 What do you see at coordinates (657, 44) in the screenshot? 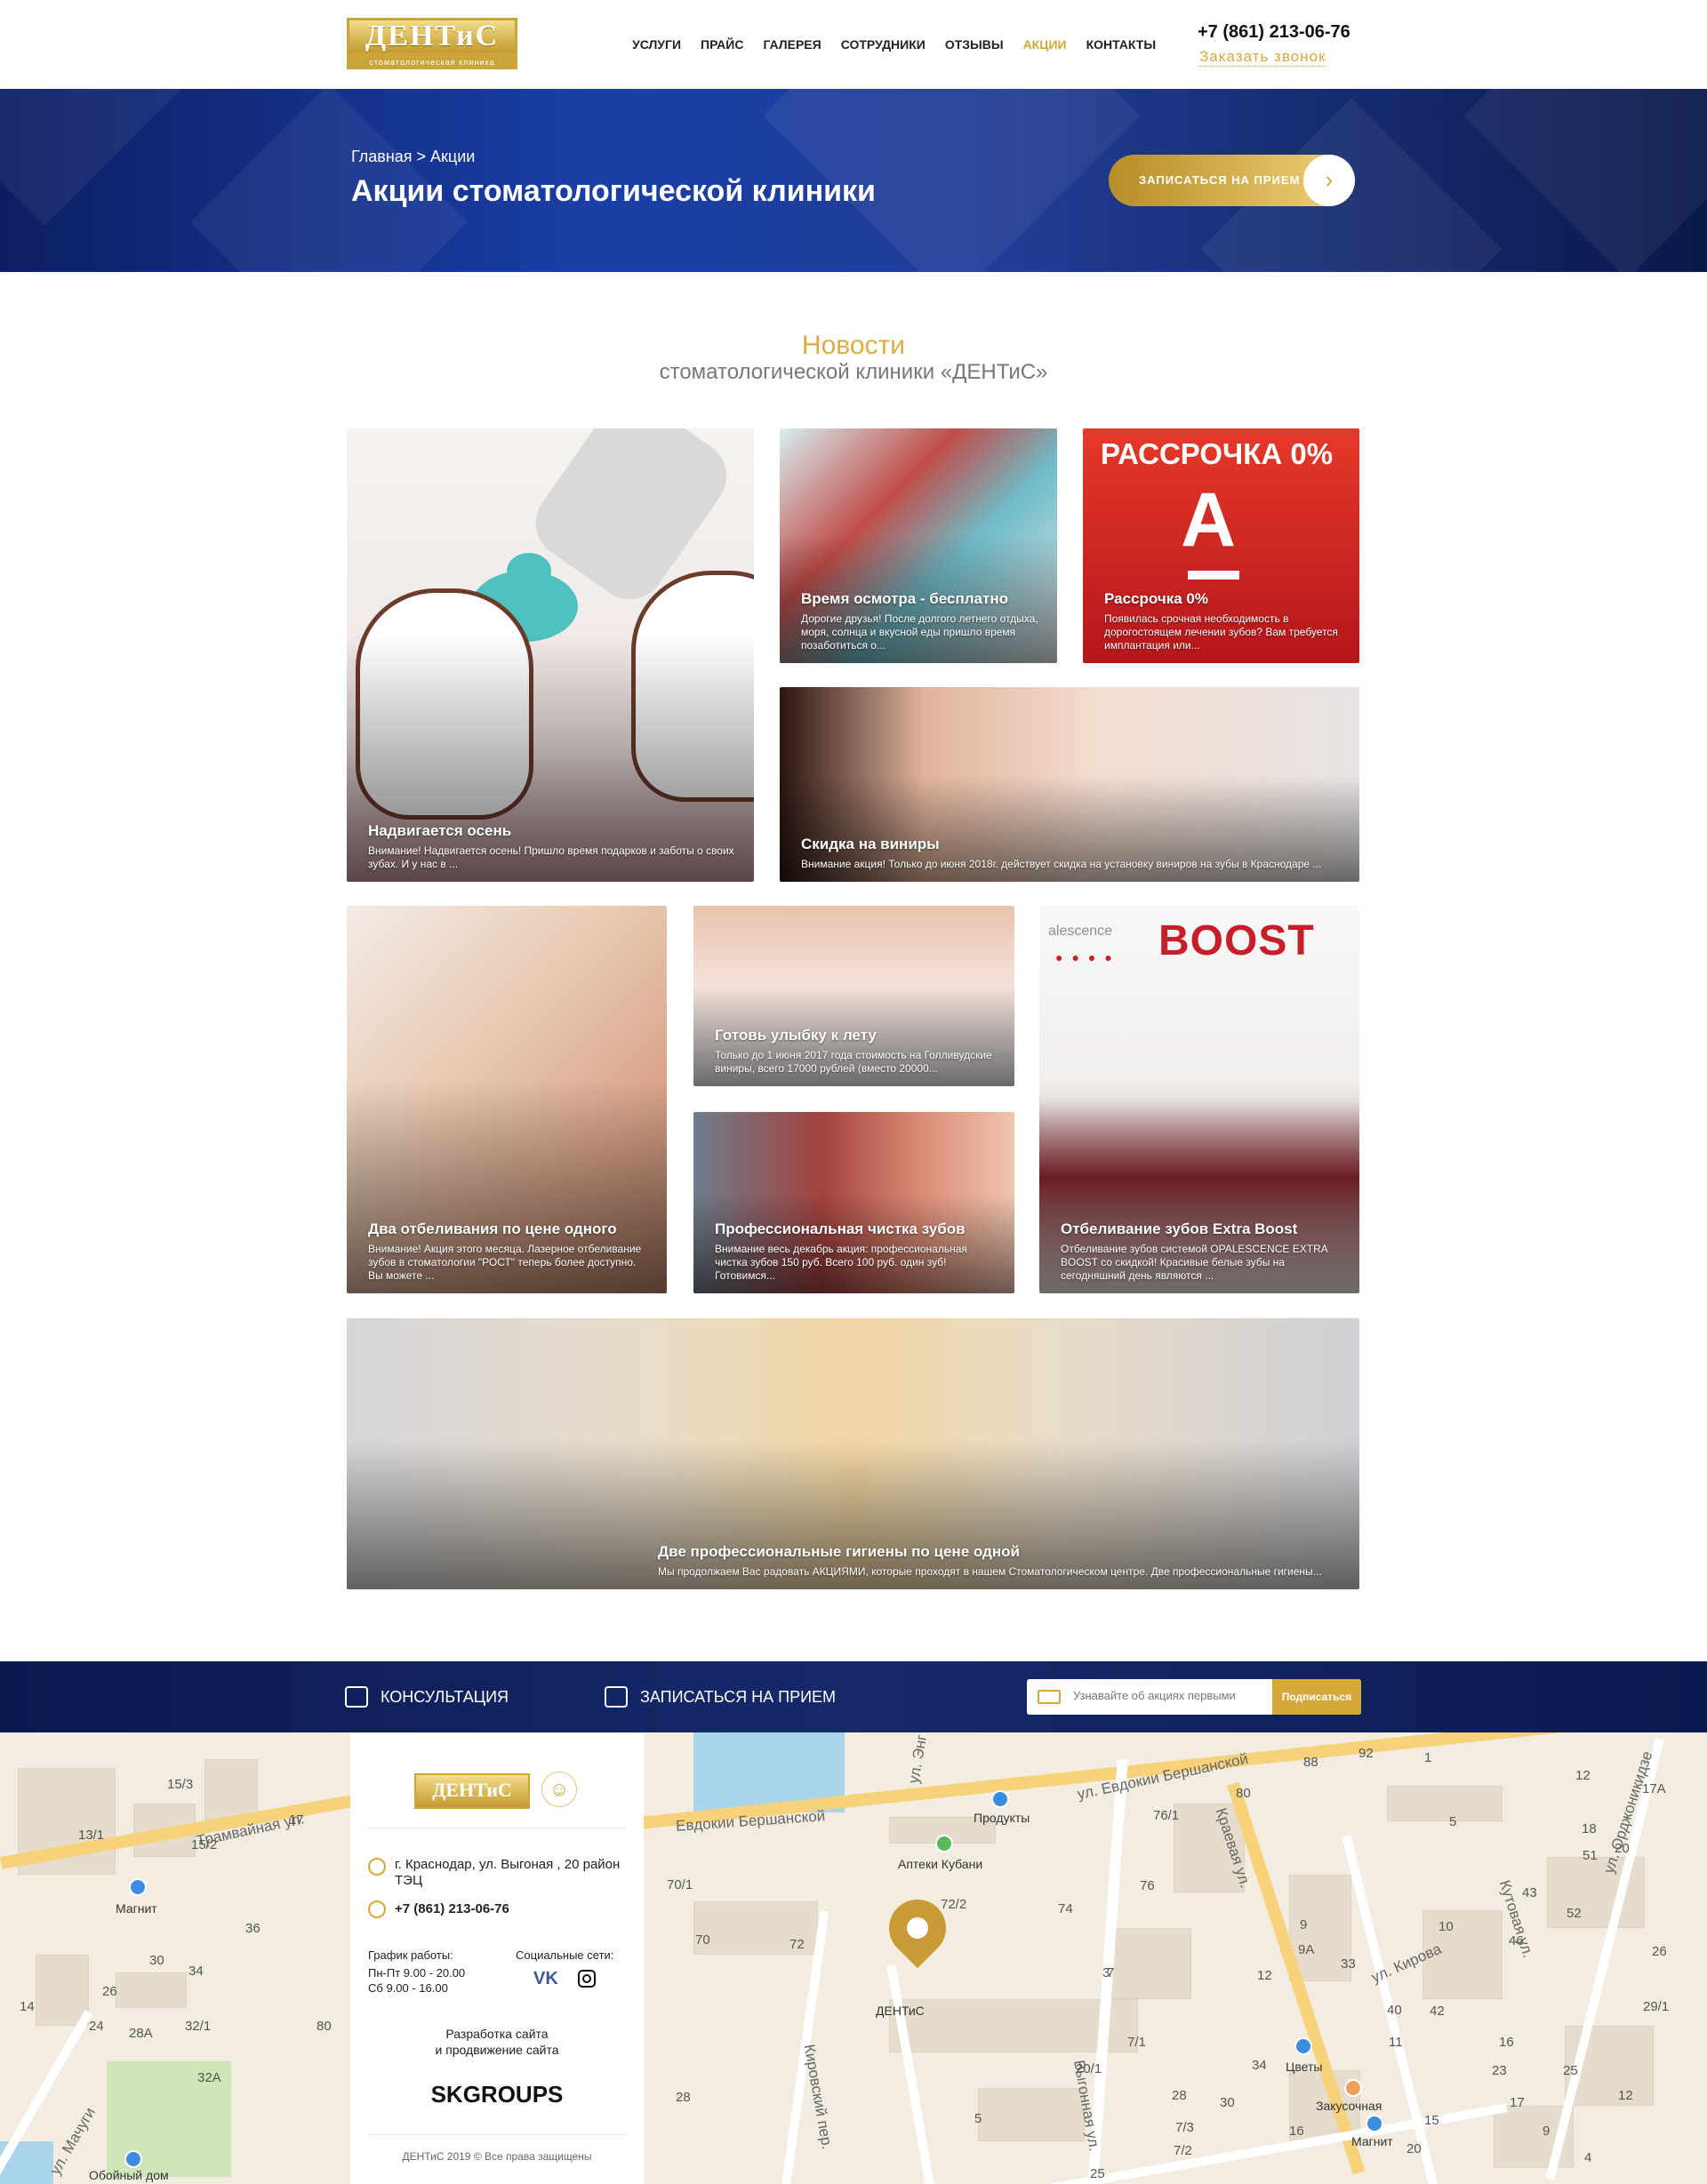
I see `nav-services: УСЛУГИ` at bounding box center [657, 44].